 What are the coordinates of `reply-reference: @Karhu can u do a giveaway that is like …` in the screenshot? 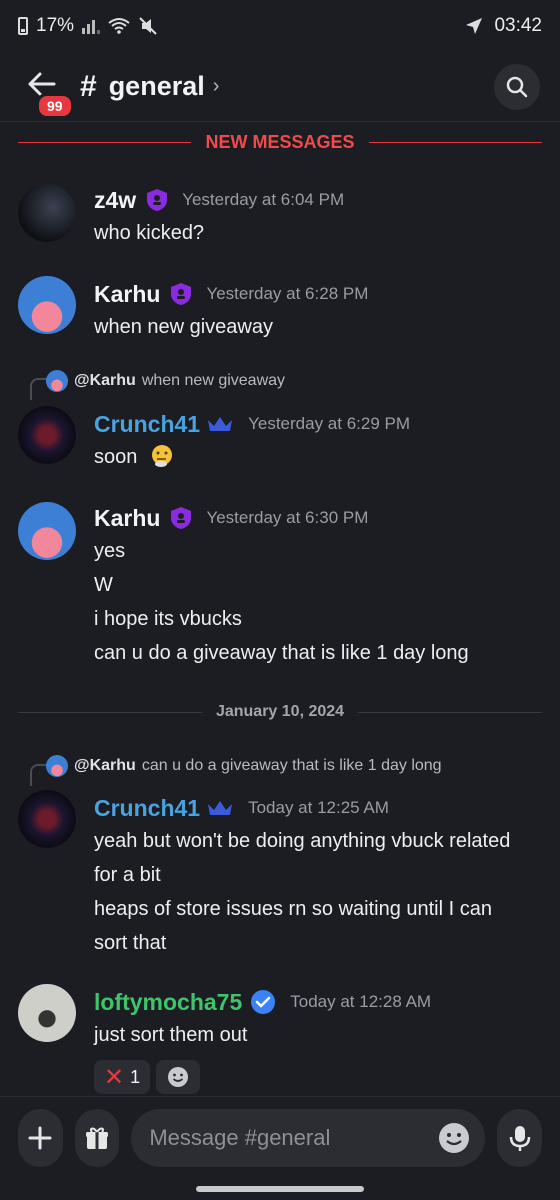 It's located at (244, 766).